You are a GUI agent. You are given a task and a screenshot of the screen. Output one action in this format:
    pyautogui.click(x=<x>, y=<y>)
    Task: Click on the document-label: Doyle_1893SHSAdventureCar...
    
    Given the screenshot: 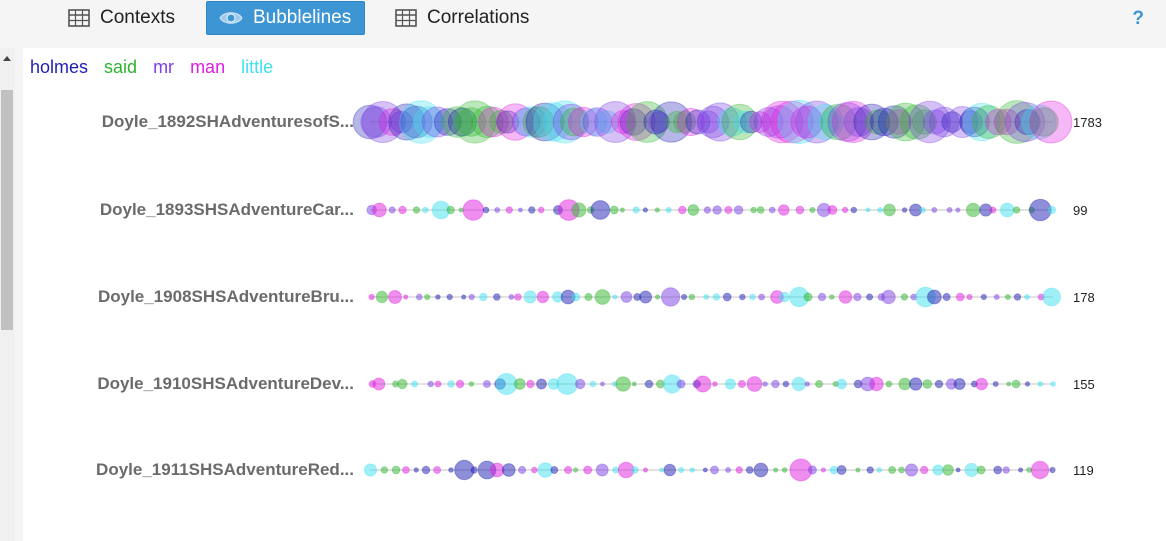 What is the action you would take?
    pyautogui.click(x=227, y=209)
    